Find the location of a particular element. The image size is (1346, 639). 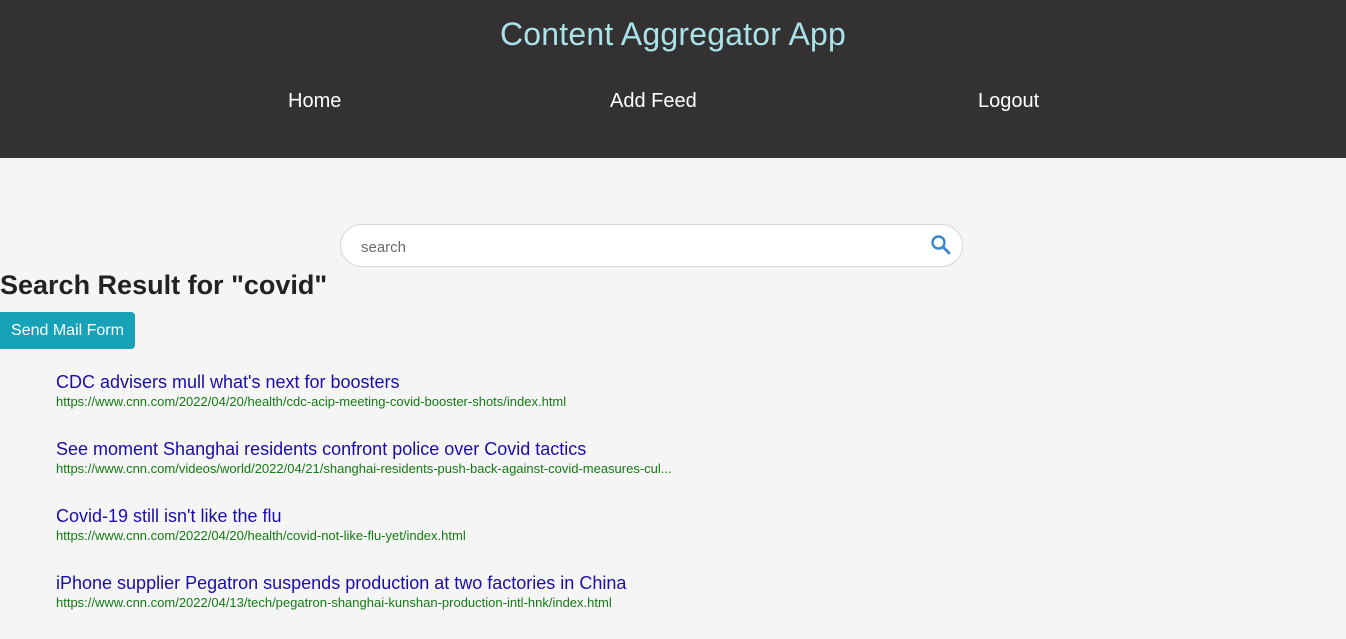

search-icon is located at coordinates (941, 245).